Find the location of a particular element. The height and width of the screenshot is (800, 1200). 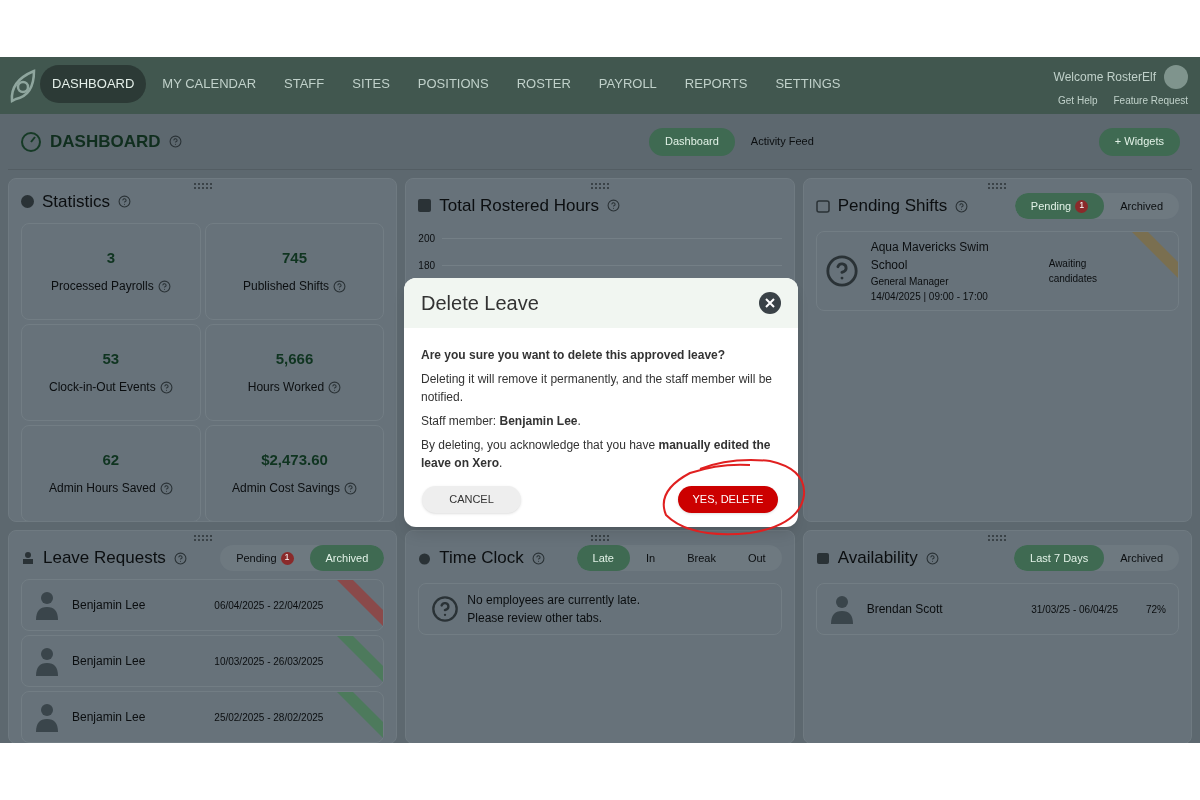

dialog-question: Are you sure you want to delete this approved leave? is located at coordinates (574, 355).